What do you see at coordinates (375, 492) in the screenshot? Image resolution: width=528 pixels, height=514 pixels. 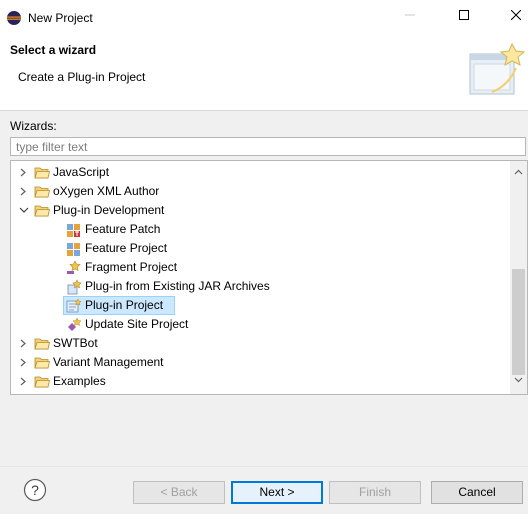 I see `finish-button: Finish` at bounding box center [375, 492].